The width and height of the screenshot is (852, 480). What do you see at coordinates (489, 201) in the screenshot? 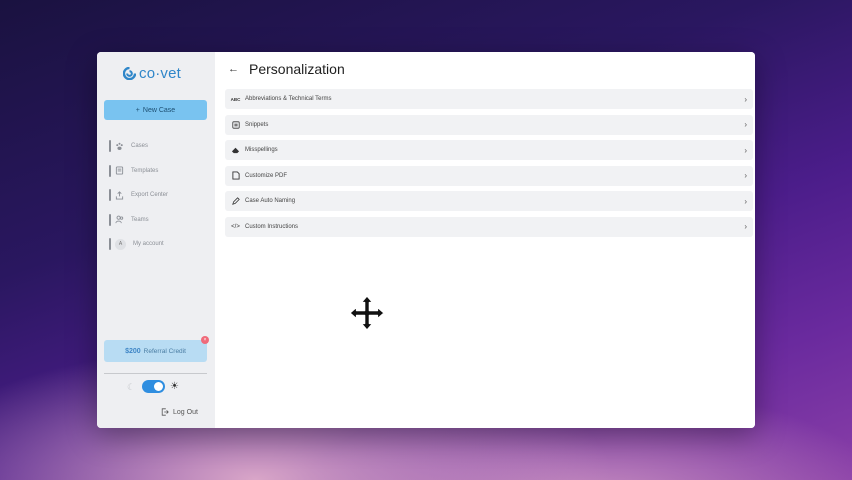
I see `settings-row-case-auto-naming: Case Auto Naming ›` at bounding box center [489, 201].